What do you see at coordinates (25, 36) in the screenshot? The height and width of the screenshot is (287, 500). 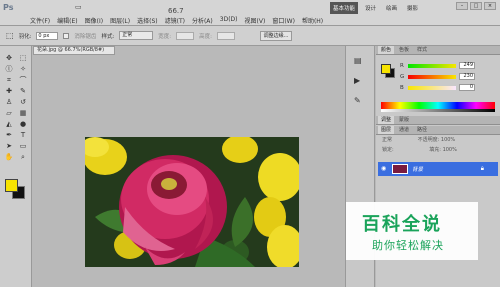 I see `feather-label: 羽化:` at bounding box center [25, 36].